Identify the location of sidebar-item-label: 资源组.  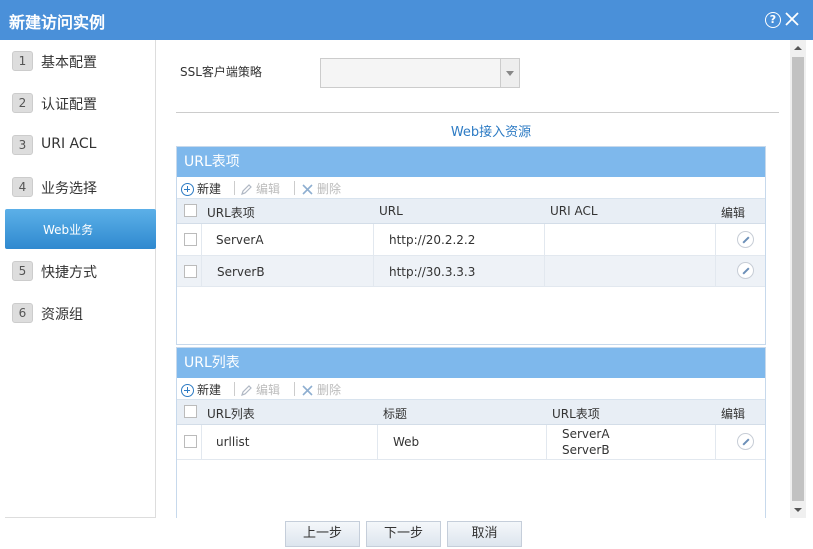
(62, 315).